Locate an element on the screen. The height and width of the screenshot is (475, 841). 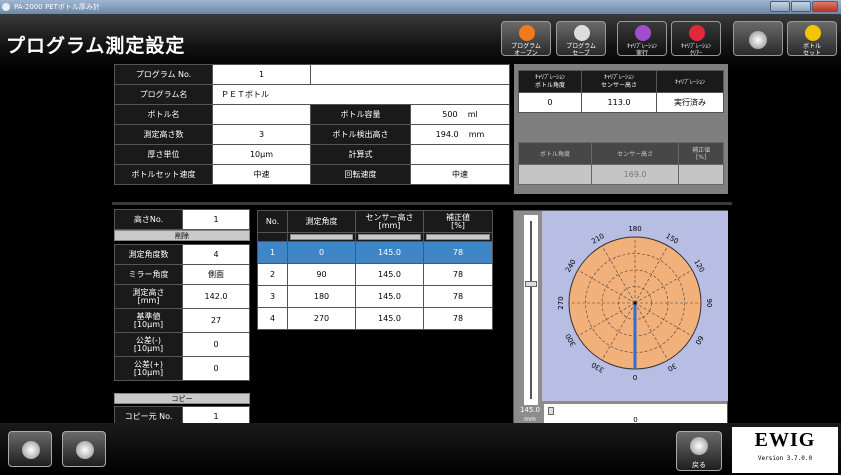
table-row: 3 180 145.0 78 is located at coordinates (375, 296).